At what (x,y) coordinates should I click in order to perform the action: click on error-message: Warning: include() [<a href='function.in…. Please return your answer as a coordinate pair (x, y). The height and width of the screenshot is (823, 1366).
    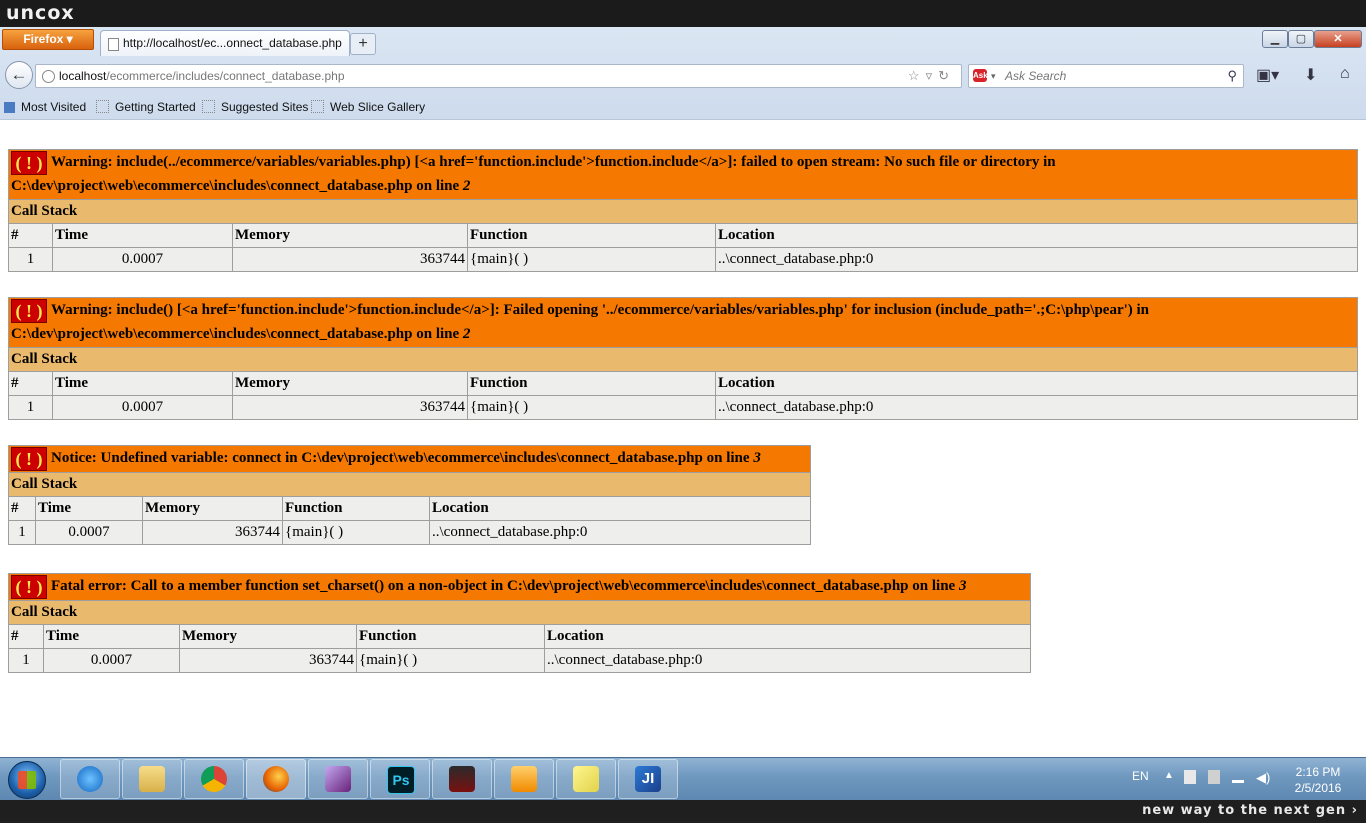
    Looking at the image, I should click on (580, 322).